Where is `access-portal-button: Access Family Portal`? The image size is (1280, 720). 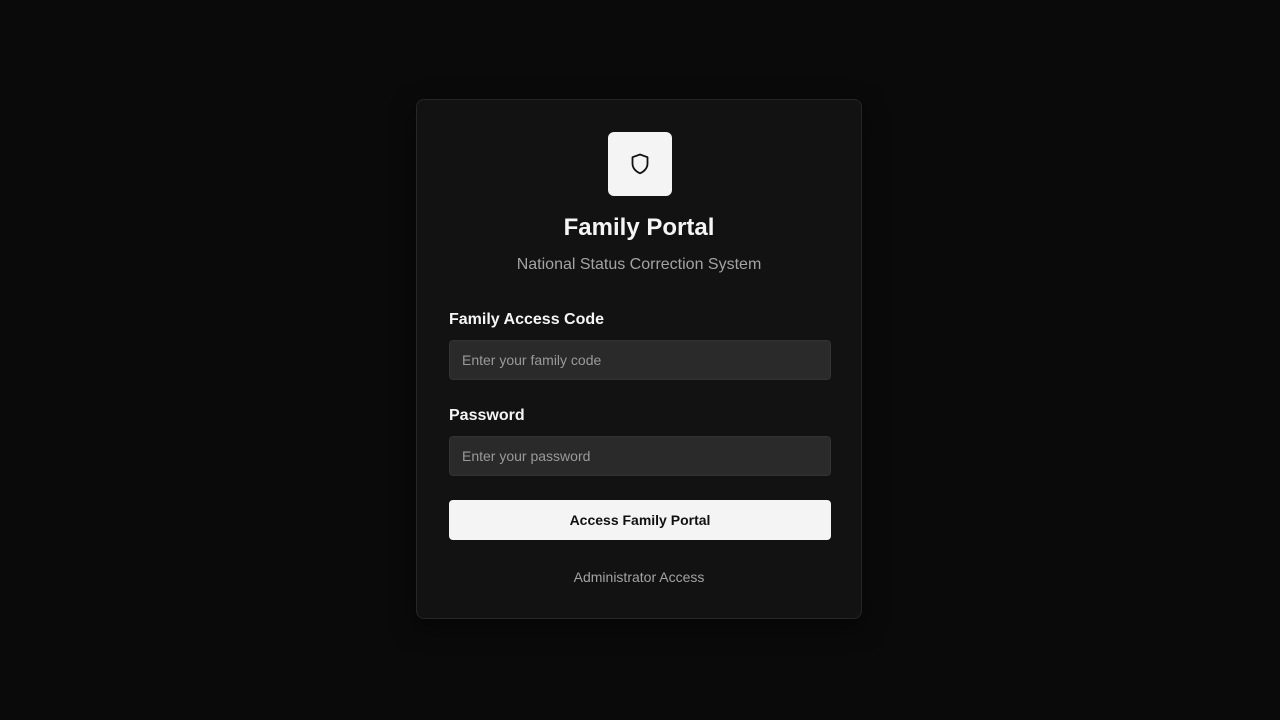 access-portal-button: Access Family Portal is located at coordinates (640, 520).